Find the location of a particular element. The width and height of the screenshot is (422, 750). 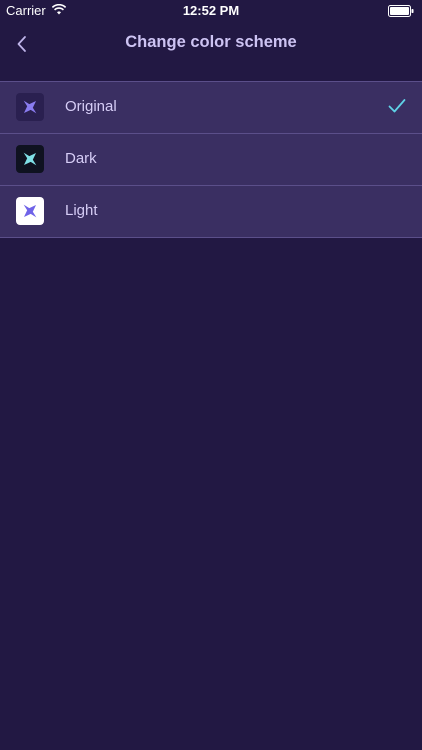

page-title: Change color scheme is located at coordinates (211, 42).